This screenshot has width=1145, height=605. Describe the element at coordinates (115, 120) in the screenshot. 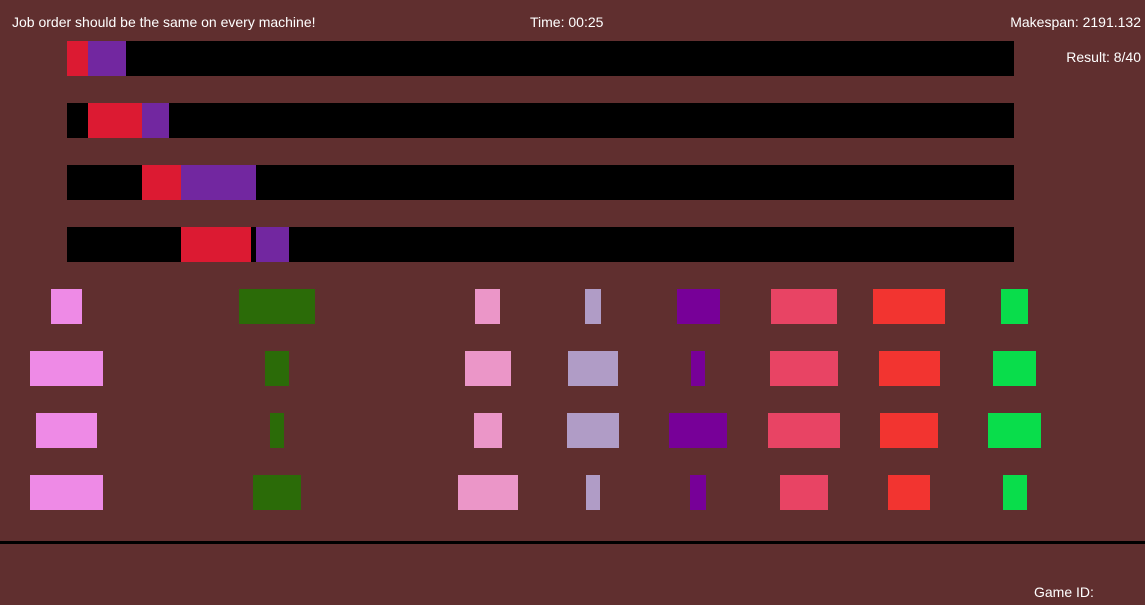

I see `scheduled-job-red-m2` at that location.